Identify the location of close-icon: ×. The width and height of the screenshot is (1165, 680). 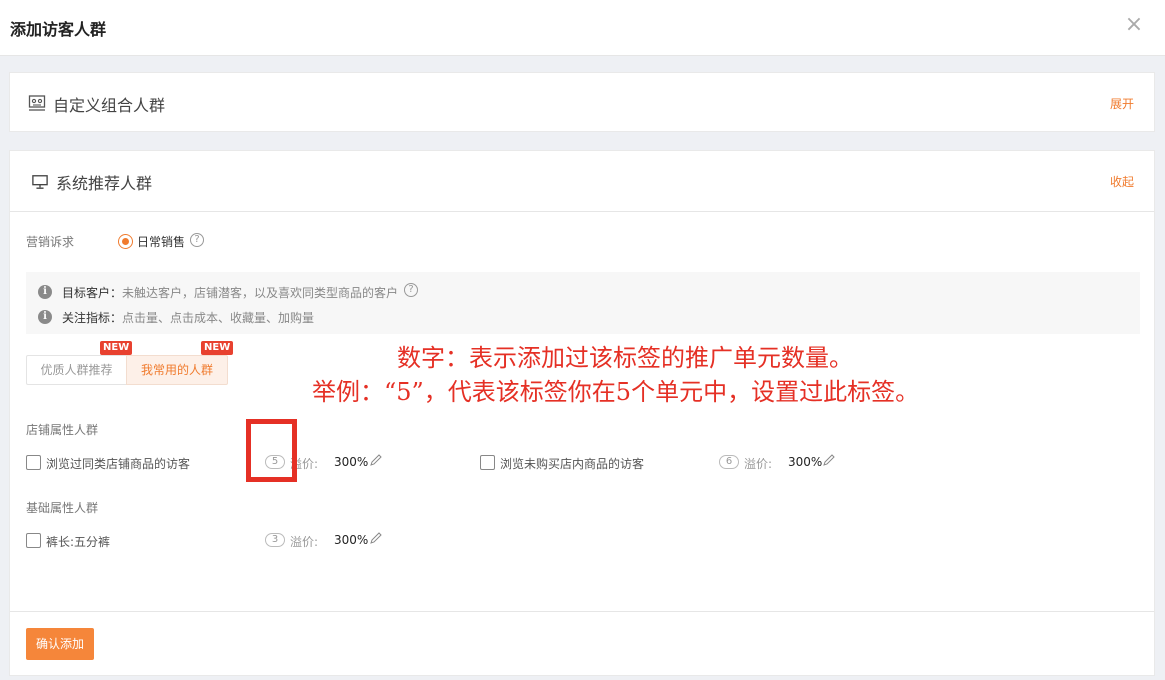
(1134, 25).